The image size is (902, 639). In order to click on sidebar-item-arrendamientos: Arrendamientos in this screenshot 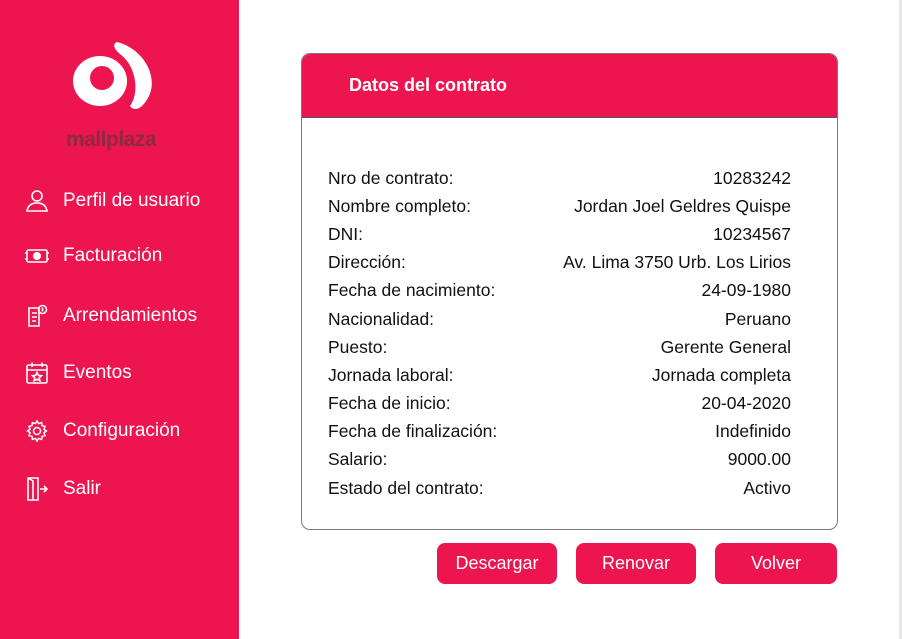, I will do `click(110, 316)`.